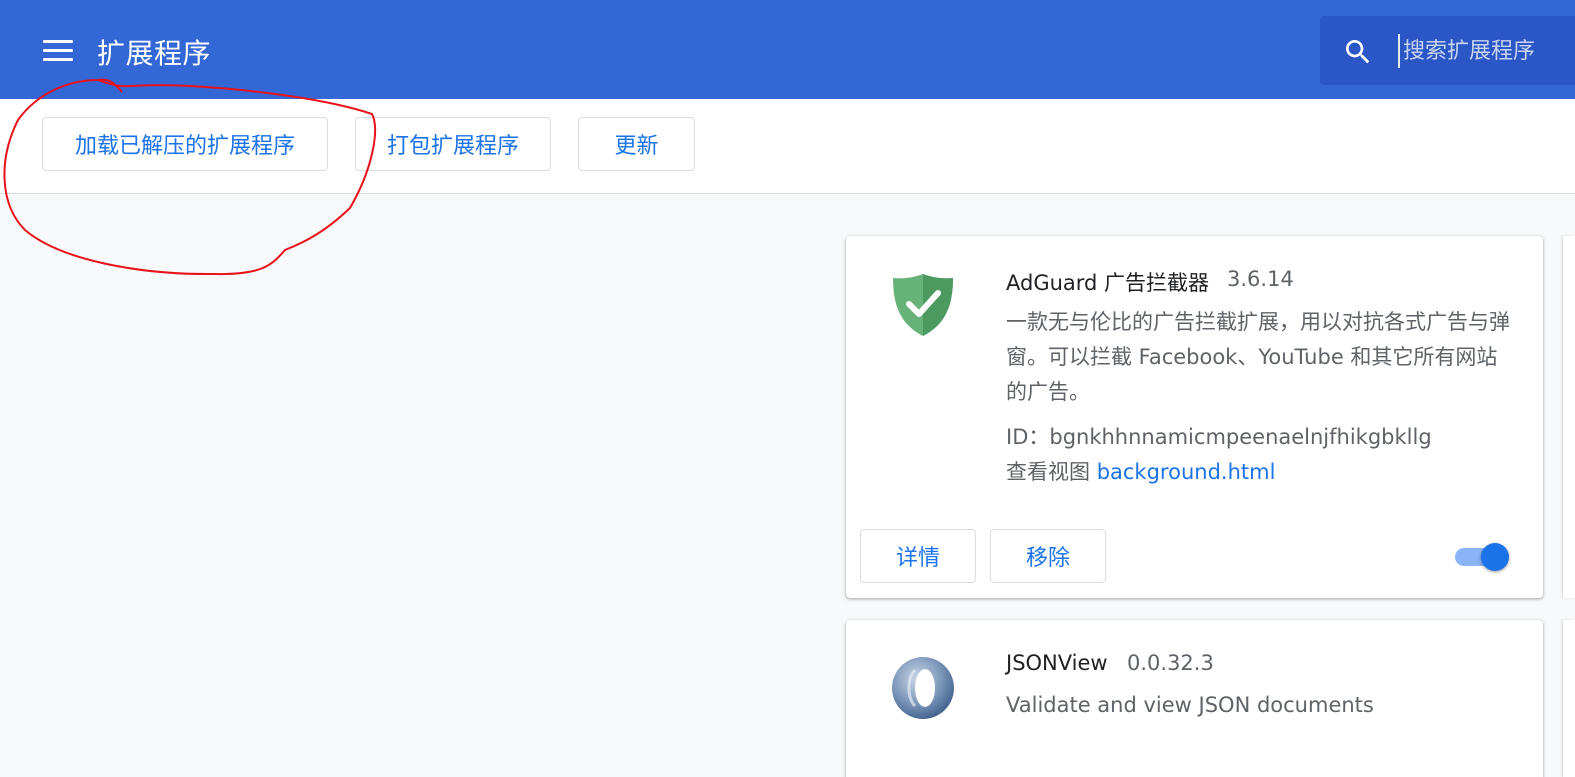 This screenshot has height=777, width=1575. I want to click on update-button: 更新, so click(636, 144).